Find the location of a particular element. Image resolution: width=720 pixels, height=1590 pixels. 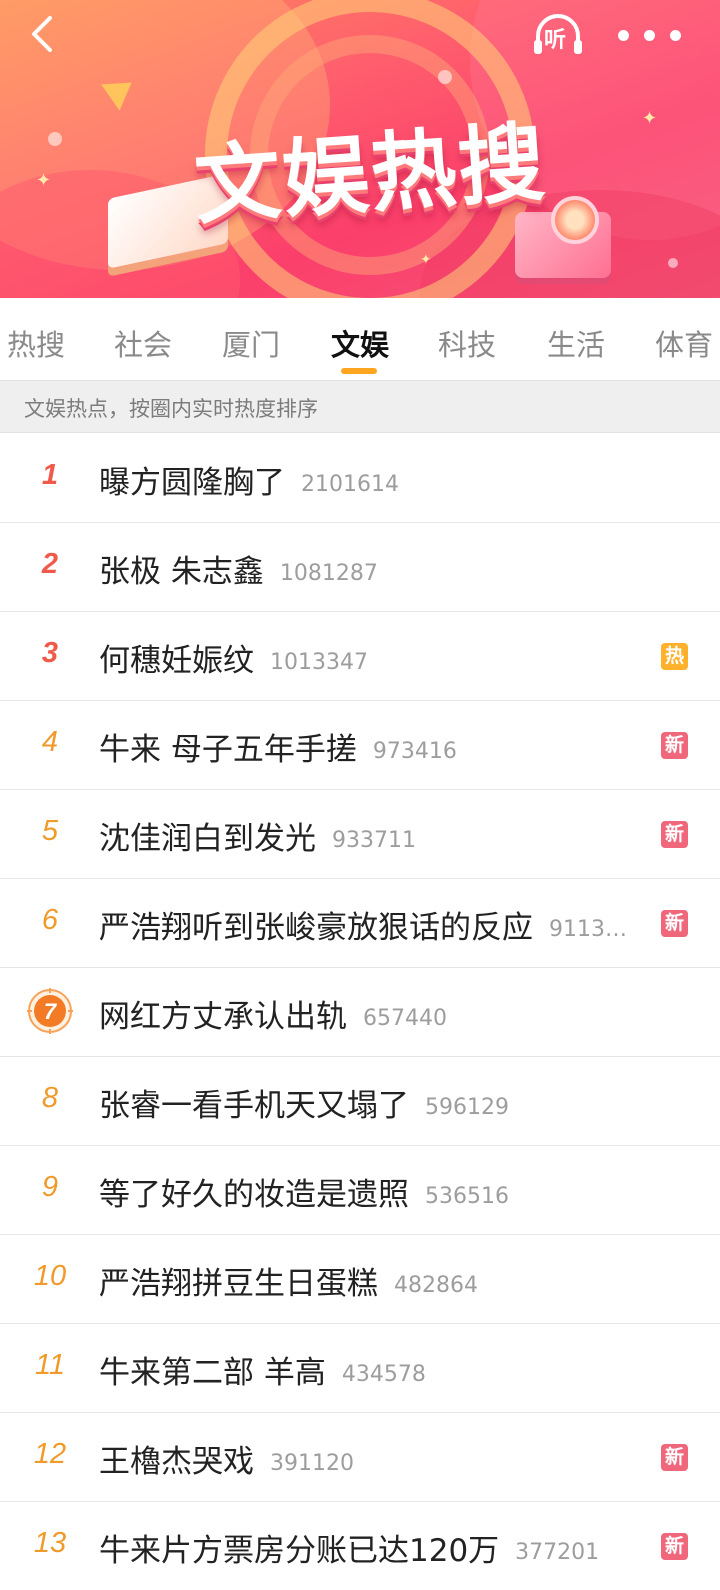

item-title: 牛来片方票房分账已达120万 is located at coordinates (299, 1551).